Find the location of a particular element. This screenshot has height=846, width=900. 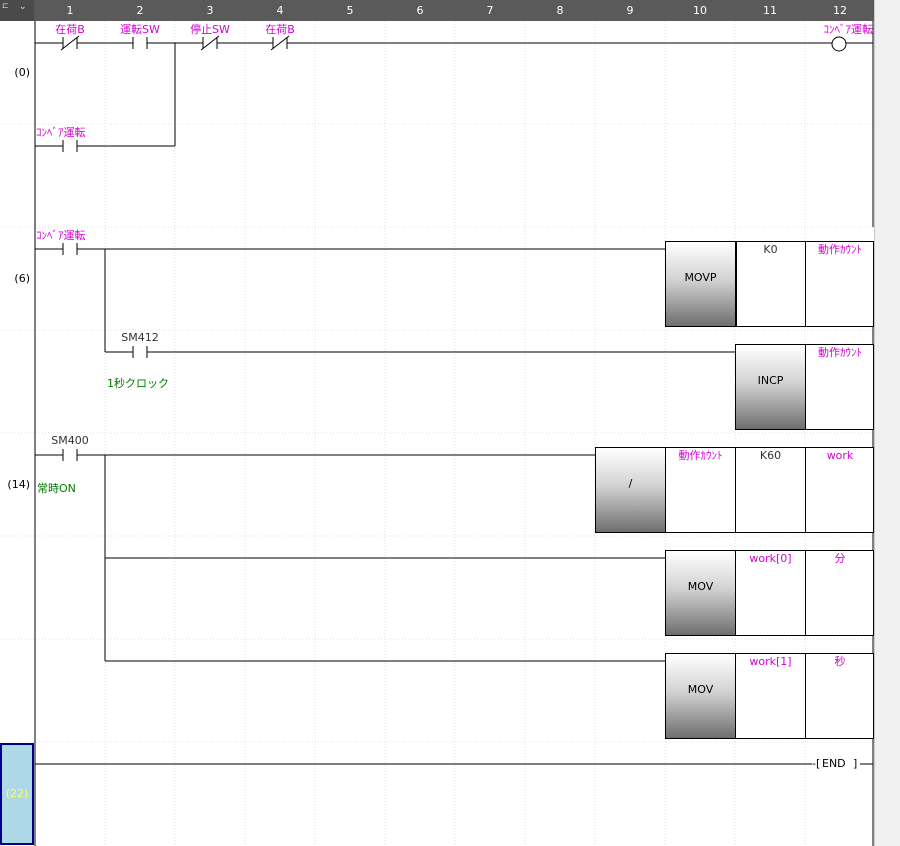

label-sm412: SM412 is located at coordinates (140, 337).